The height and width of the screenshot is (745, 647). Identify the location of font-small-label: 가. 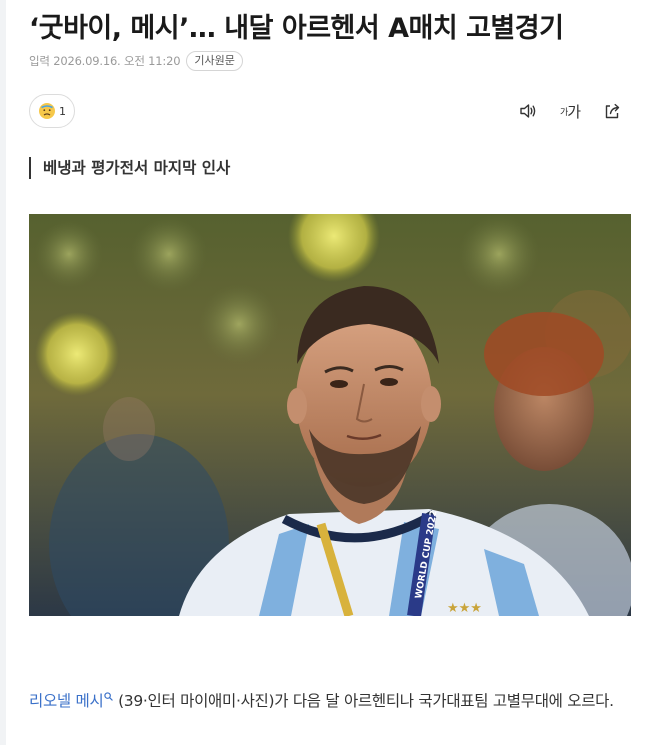
(563, 112).